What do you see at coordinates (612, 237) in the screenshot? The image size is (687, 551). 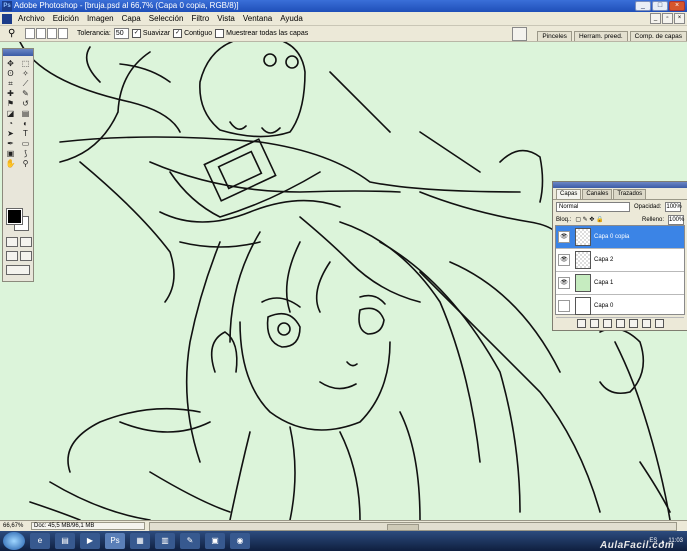 I see `layer-name: Capa 0 copia` at bounding box center [612, 237].